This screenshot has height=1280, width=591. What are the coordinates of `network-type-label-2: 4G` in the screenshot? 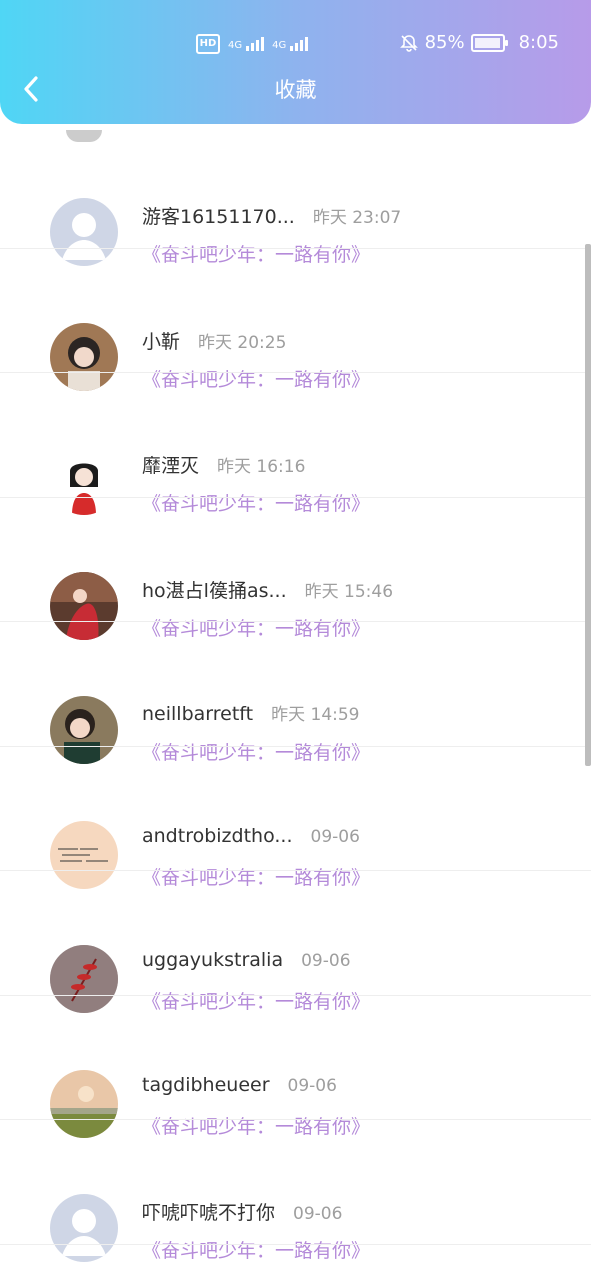 It's located at (279, 45).